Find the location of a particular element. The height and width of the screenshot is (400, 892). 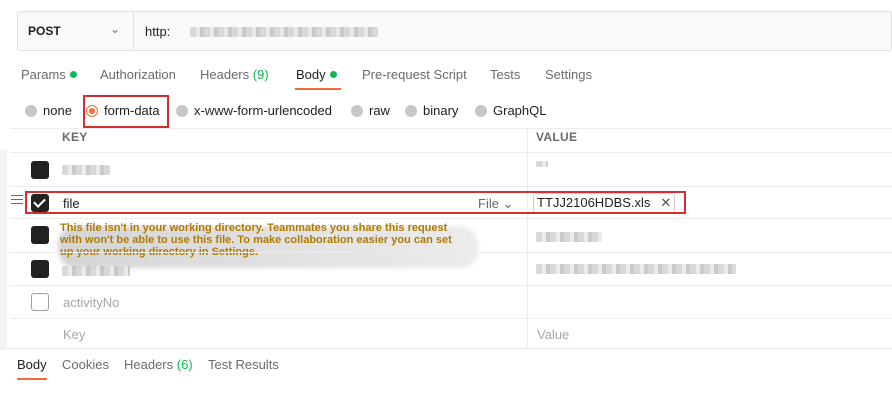

response-tab-cookies-label: Cookies is located at coordinates (85, 364).